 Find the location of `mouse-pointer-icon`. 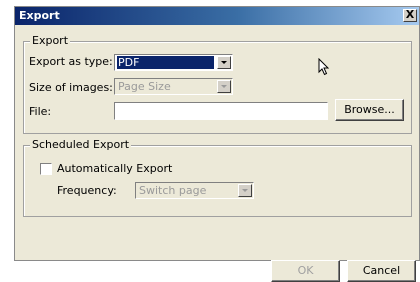

mouse-pointer-icon is located at coordinates (324, 67).